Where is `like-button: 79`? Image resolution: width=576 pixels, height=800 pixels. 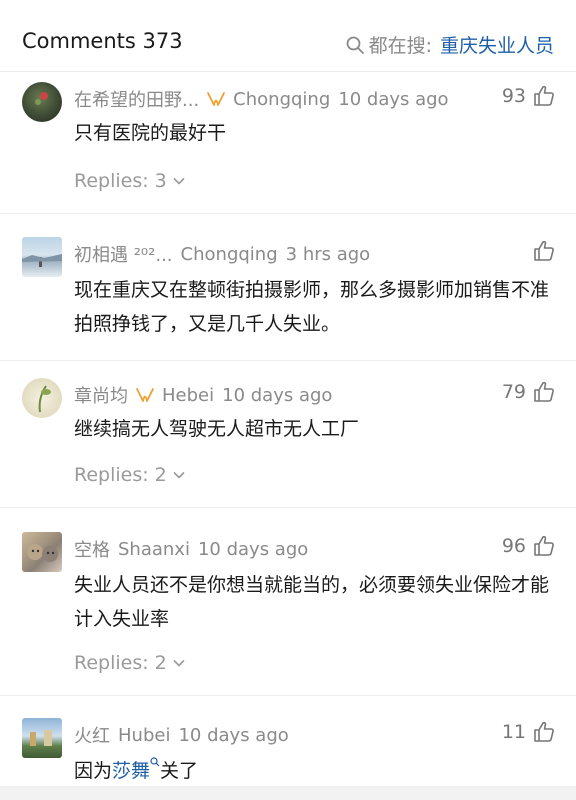
like-button: 79 is located at coordinates (529, 392).